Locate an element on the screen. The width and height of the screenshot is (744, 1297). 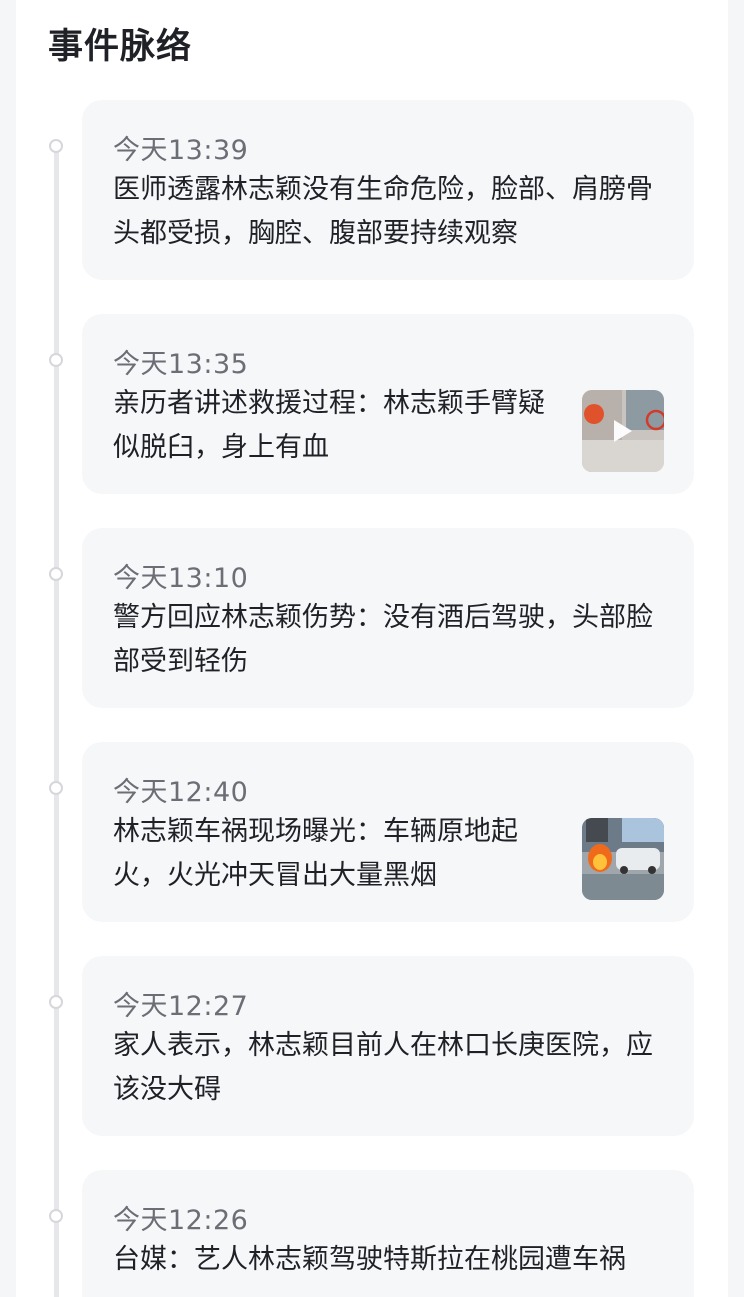
timeline-event-card: 今天13:10 警方回应林志颖伤势：没有酒后驾驶，头部脸部受到轻伤 is located at coordinates (388, 618).